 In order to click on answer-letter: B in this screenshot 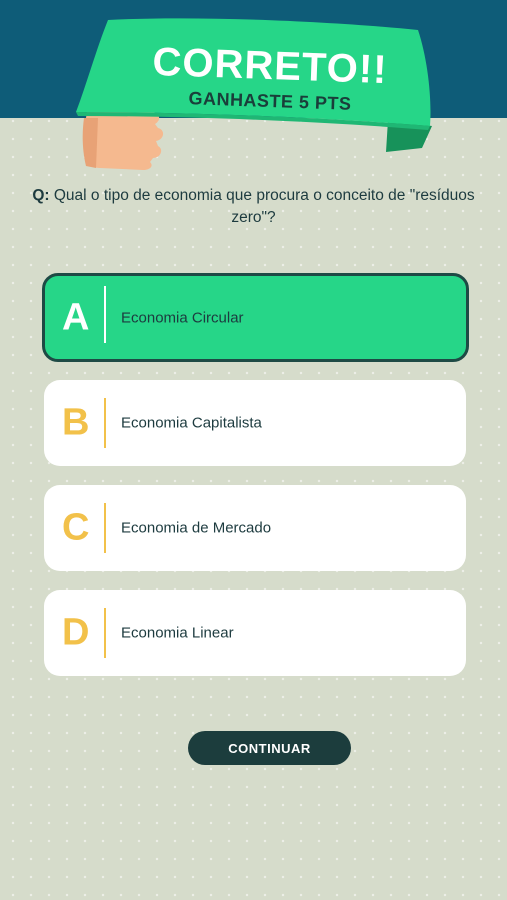, I will do `click(76, 422)`.